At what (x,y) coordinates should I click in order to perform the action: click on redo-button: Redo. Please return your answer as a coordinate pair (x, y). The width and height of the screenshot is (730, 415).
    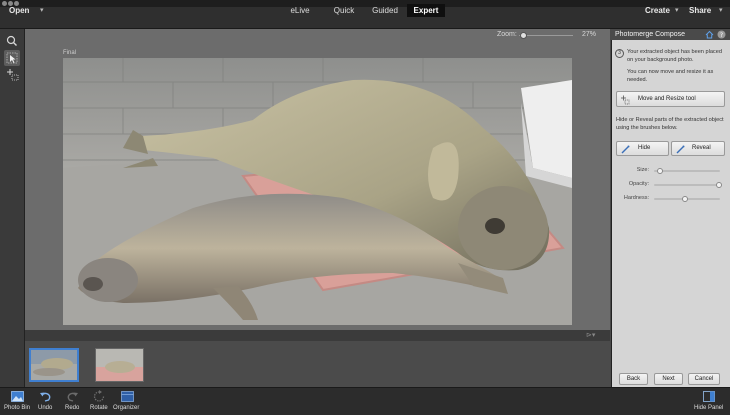
    Looking at the image, I should click on (73, 401).